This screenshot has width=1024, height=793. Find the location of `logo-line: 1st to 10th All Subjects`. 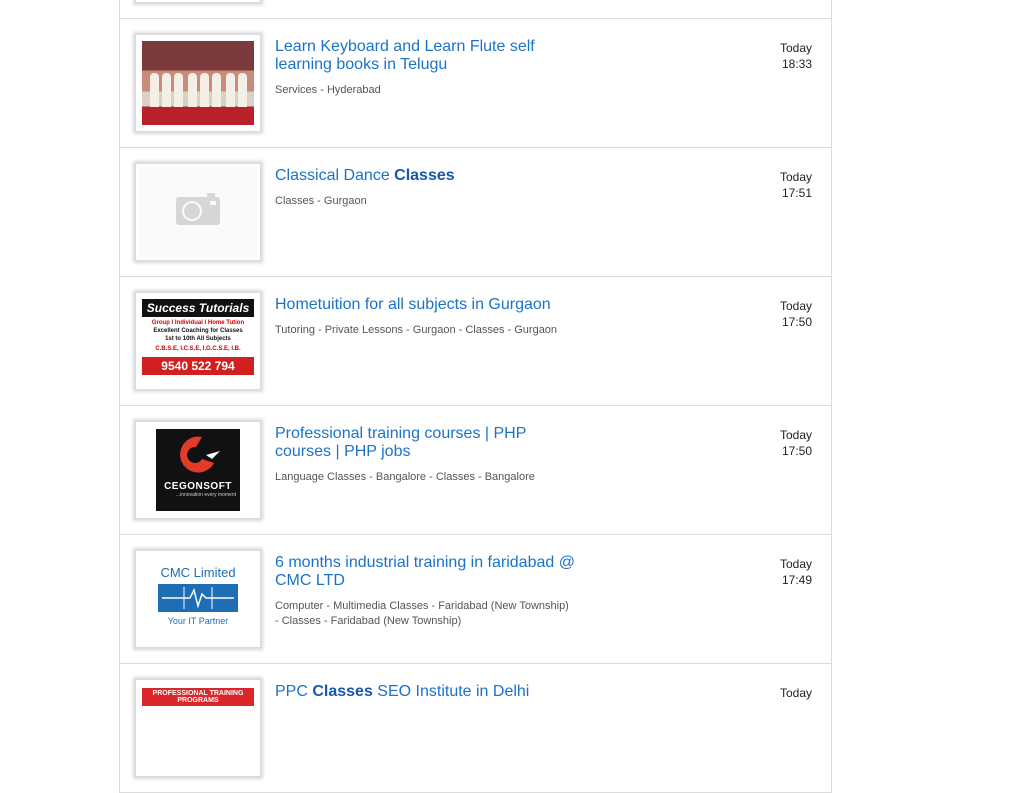

logo-line: 1st to 10th All Subjects is located at coordinates (198, 339).